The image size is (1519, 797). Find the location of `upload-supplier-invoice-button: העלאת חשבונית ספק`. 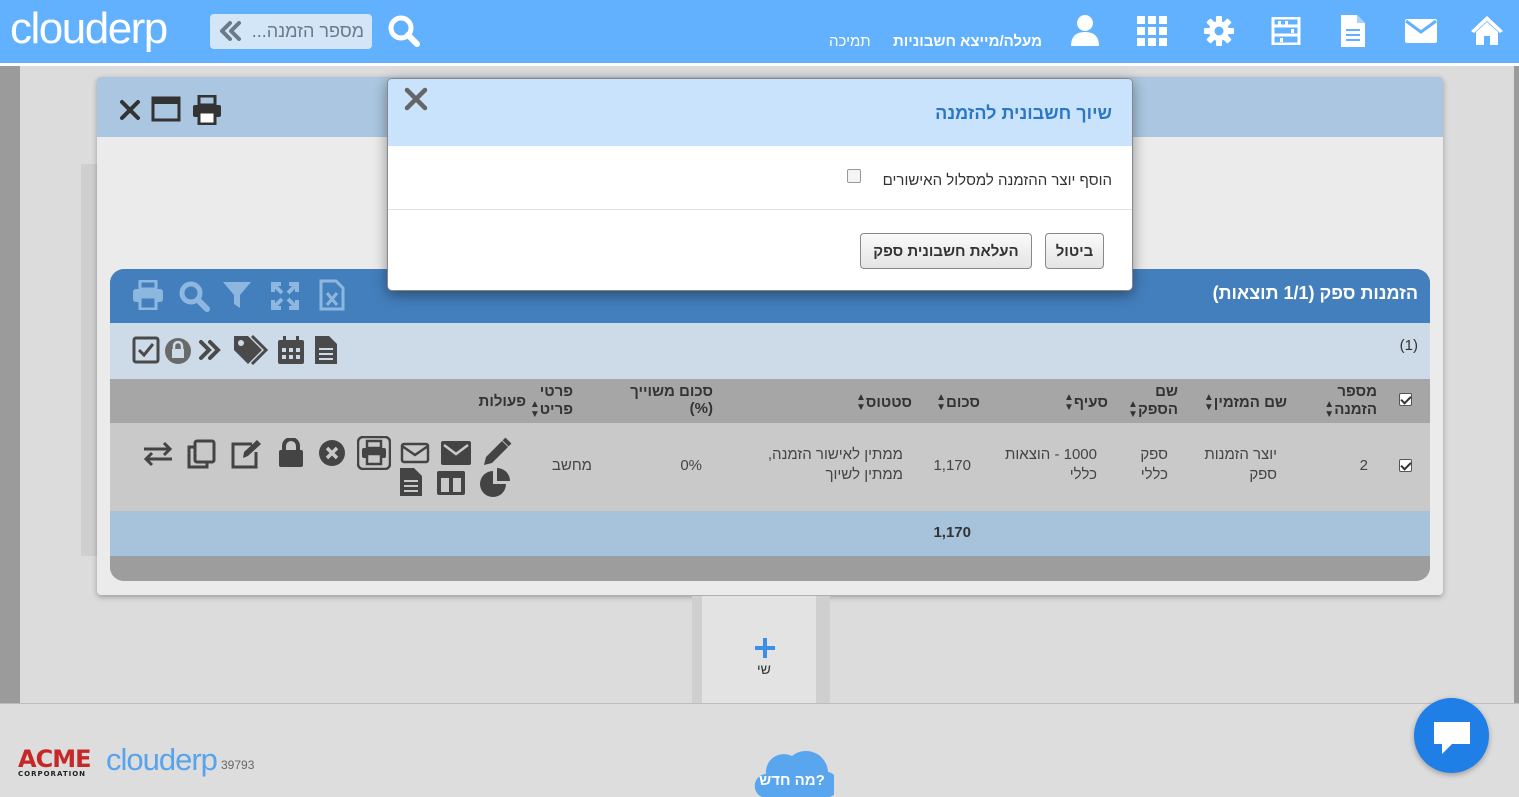

upload-supplier-invoice-button: העלאת חשבונית ספק is located at coordinates (946, 251).